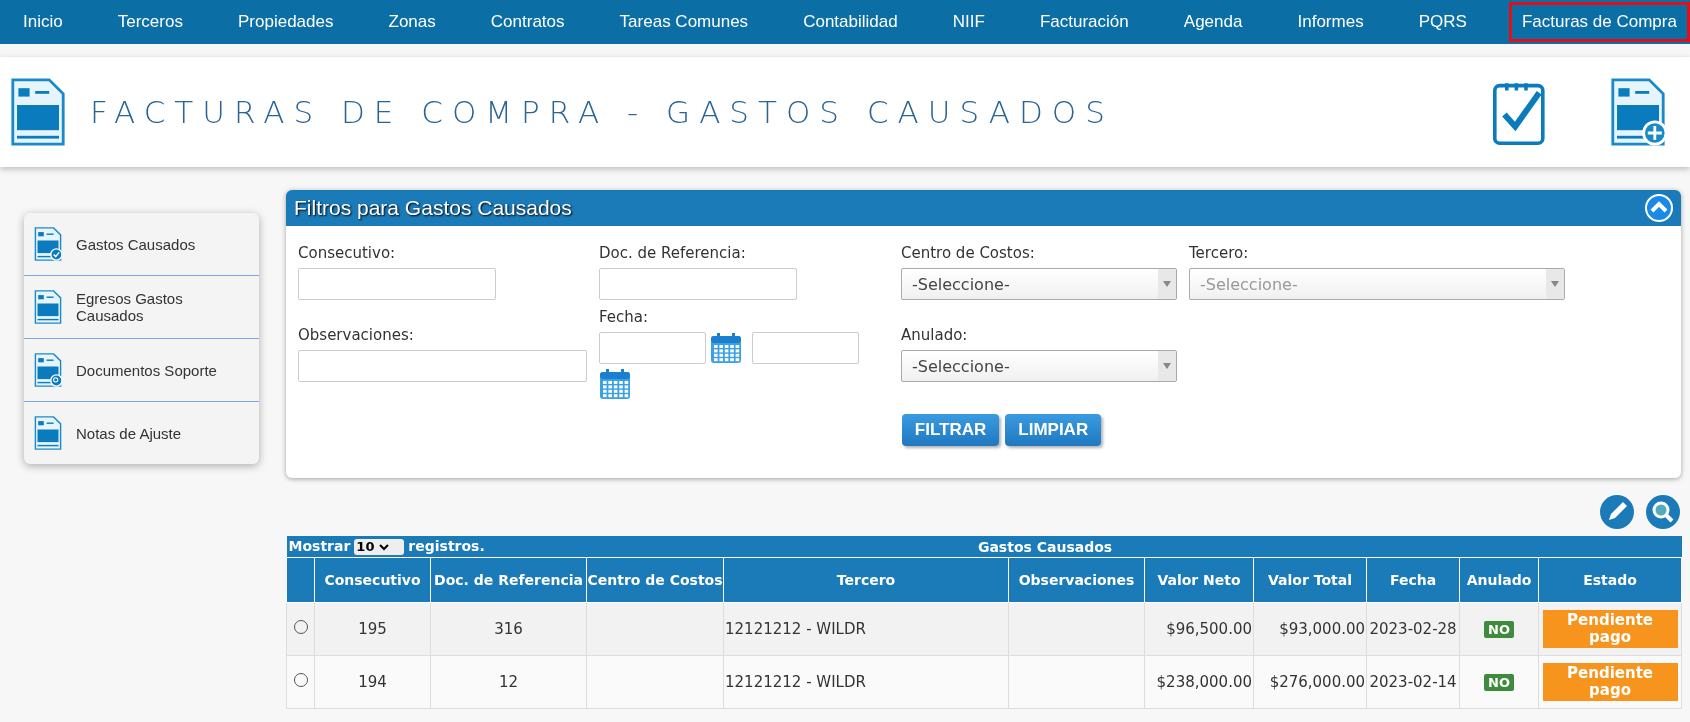 This screenshot has height=722, width=1690. What do you see at coordinates (673, 253) in the screenshot?
I see `field-label: Doc. de Referencia:` at bounding box center [673, 253].